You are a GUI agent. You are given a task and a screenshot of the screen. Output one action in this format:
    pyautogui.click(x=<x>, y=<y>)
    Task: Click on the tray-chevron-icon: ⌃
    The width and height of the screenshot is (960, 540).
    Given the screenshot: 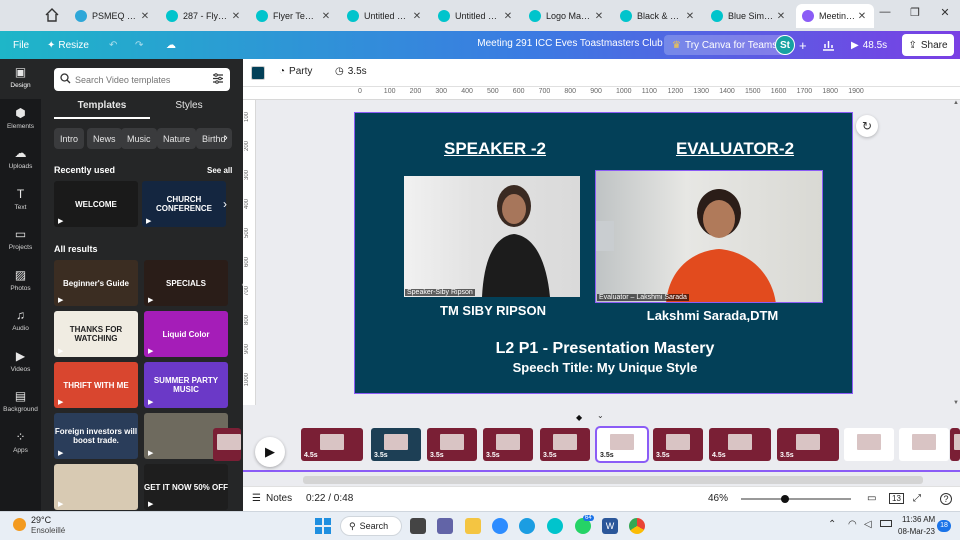 What is the action you would take?
    pyautogui.click(x=832, y=524)
    